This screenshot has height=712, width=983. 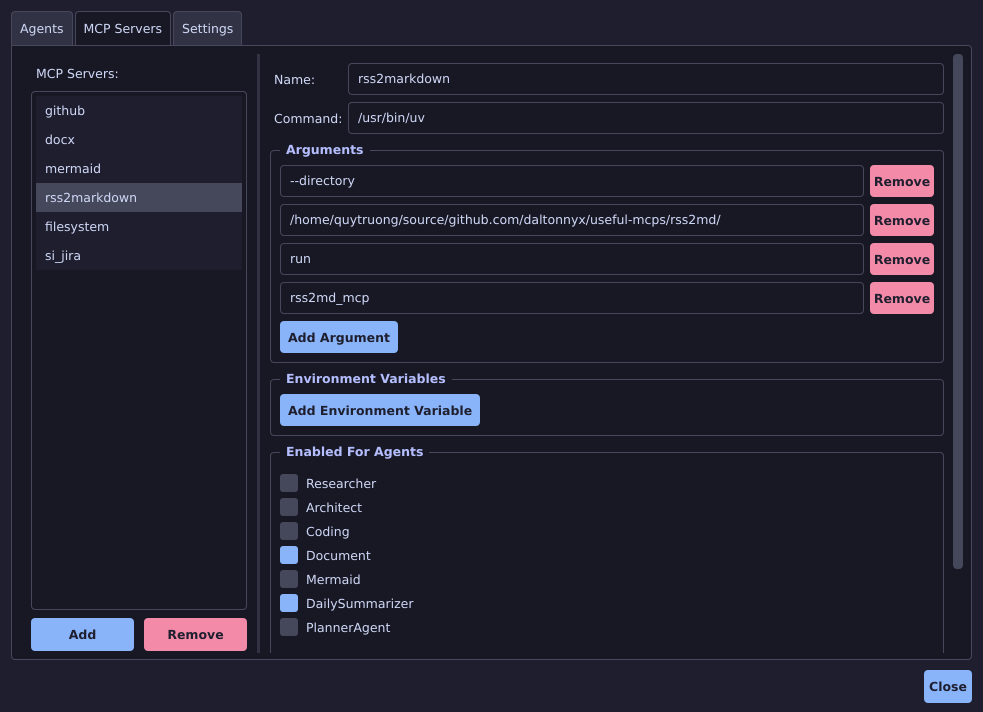 What do you see at coordinates (646, 79) in the screenshot?
I see `name-field: rss2markdown` at bounding box center [646, 79].